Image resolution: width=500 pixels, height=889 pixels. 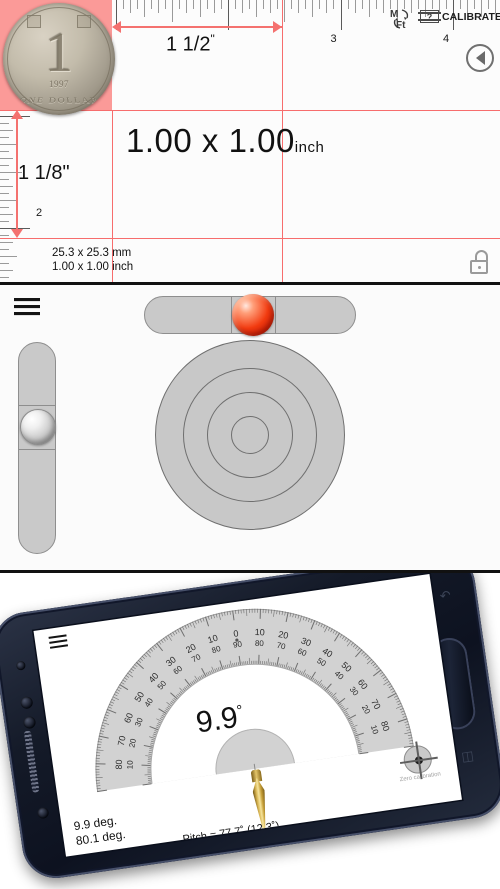 What do you see at coordinates (480, 58) in the screenshot?
I see `back-button` at bounding box center [480, 58].